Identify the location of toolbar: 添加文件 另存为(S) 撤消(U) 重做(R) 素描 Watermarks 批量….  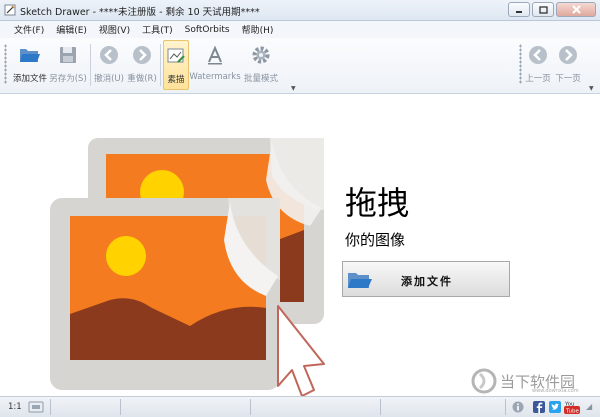
(300, 66).